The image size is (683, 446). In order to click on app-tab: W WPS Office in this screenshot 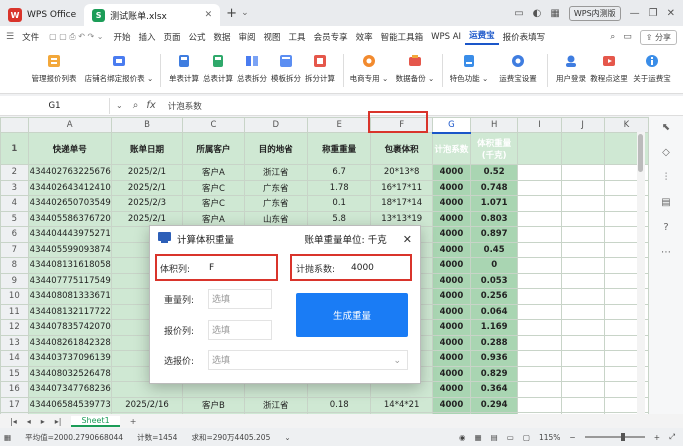, I will do `click(42, 15)`.